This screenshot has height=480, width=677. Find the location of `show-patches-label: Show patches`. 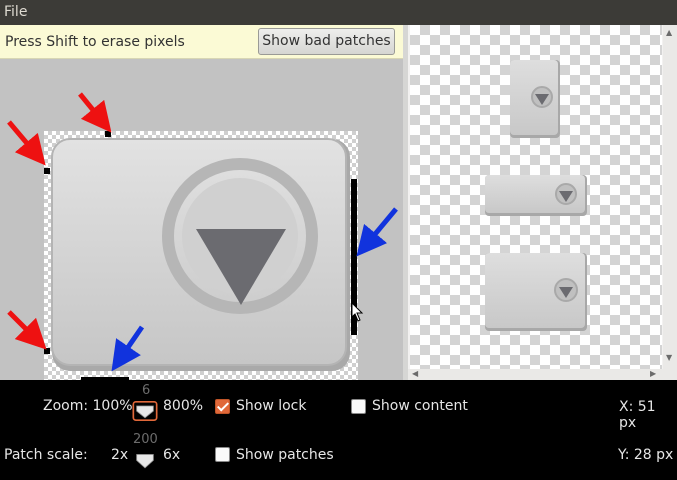

show-patches-label: Show patches is located at coordinates (285, 455).